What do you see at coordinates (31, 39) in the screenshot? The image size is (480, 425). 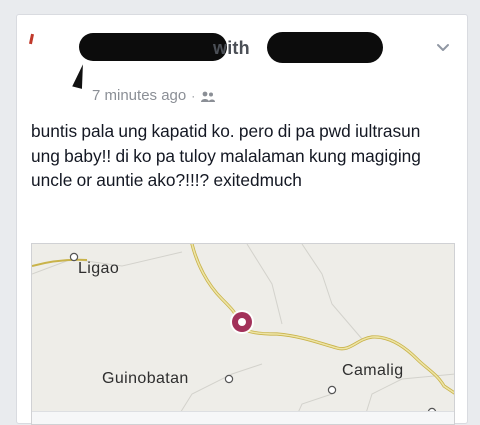 I see `avatar-edge` at bounding box center [31, 39].